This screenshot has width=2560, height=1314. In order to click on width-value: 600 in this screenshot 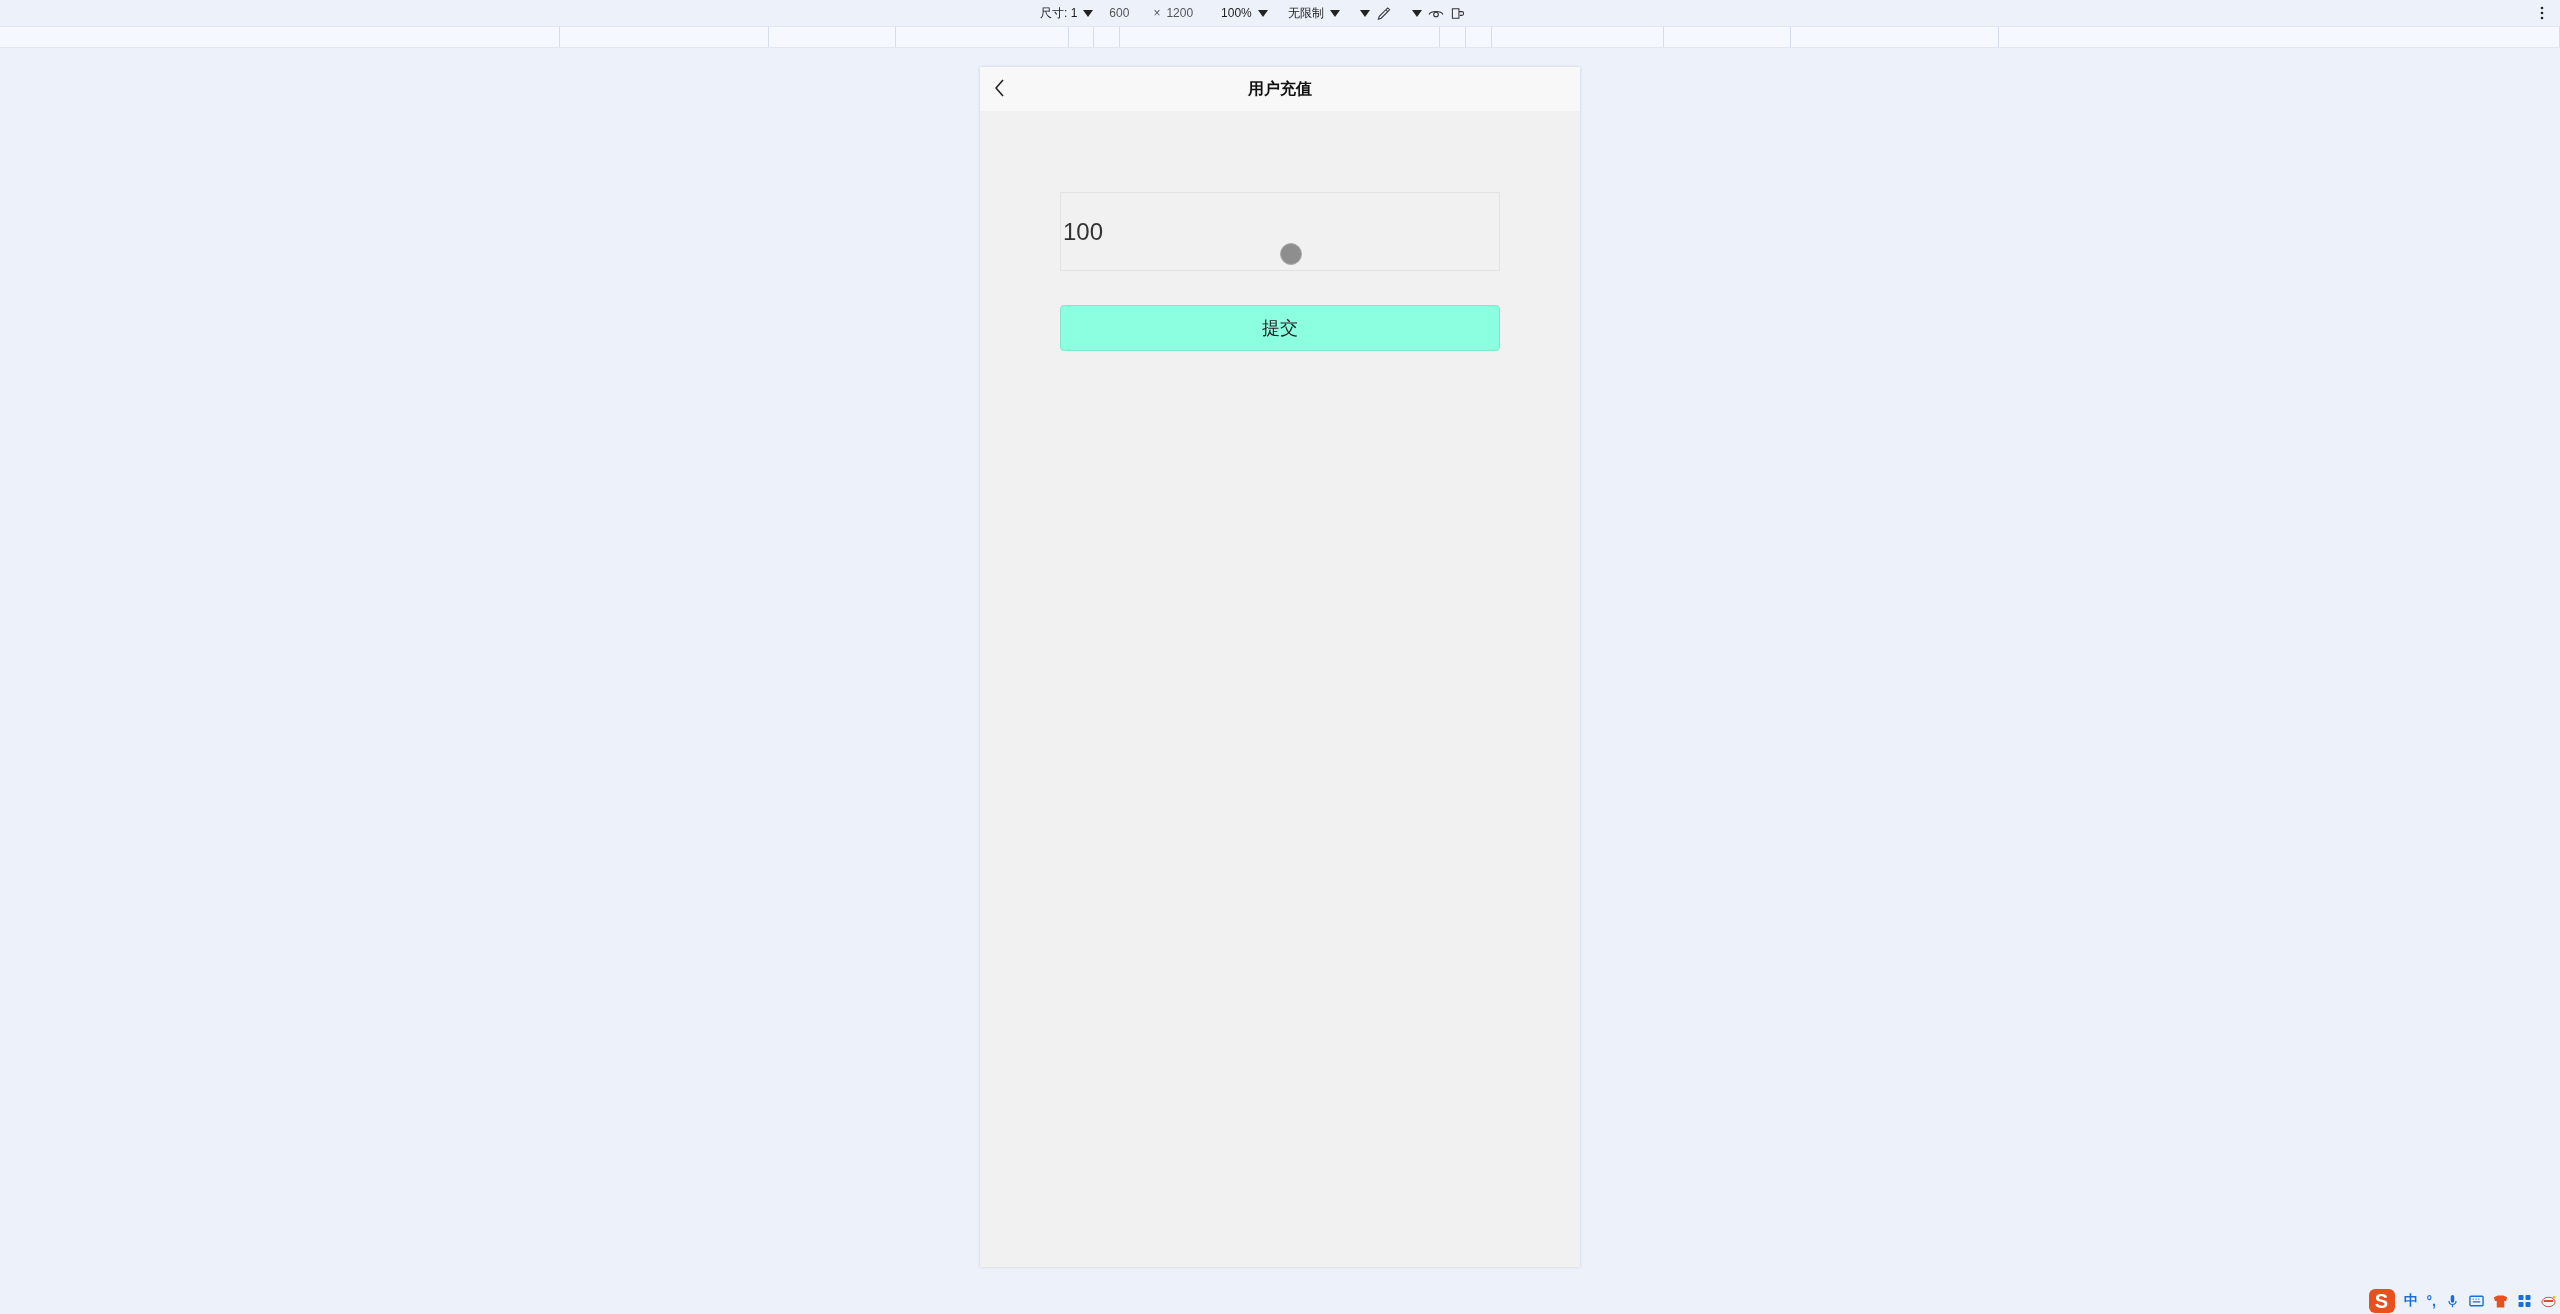, I will do `click(1119, 13)`.